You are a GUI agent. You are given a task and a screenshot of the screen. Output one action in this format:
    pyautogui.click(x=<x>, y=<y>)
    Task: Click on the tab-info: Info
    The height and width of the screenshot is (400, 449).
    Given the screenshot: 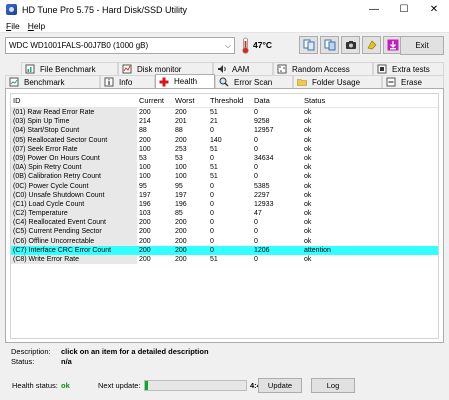 What is the action you would take?
    pyautogui.click(x=127, y=81)
    